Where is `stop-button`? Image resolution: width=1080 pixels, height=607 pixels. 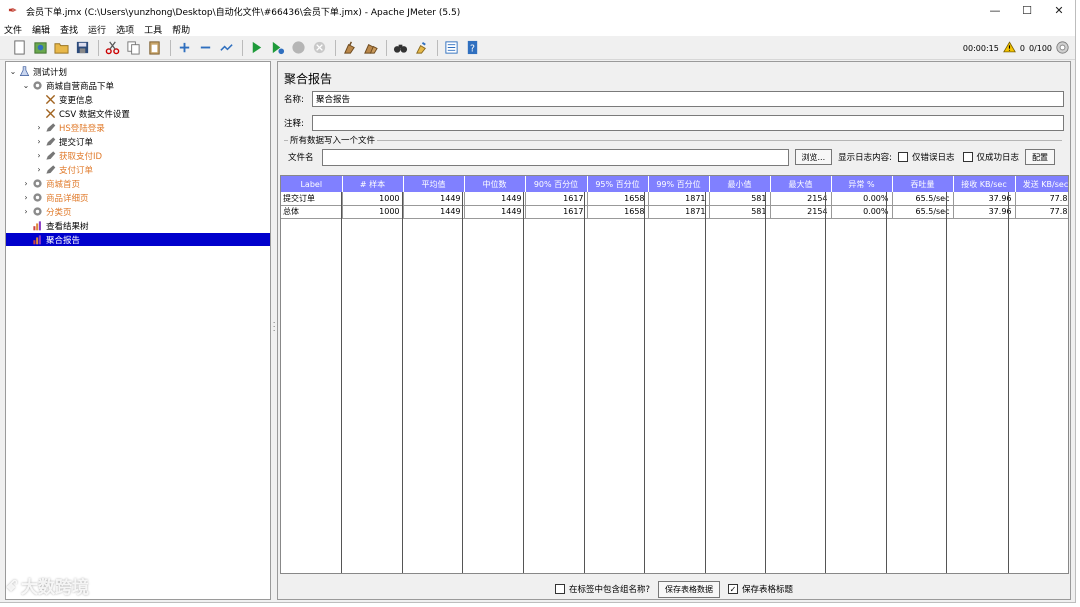 stop-button is located at coordinates (298, 48).